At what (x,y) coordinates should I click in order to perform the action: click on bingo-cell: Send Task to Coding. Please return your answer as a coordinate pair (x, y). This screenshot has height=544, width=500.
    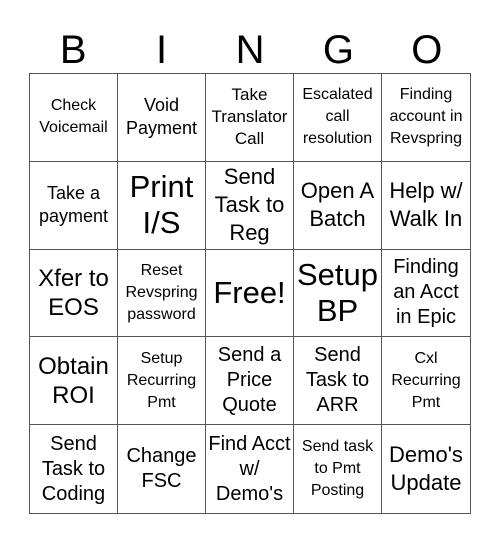
    Looking at the image, I should click on (74, 469).